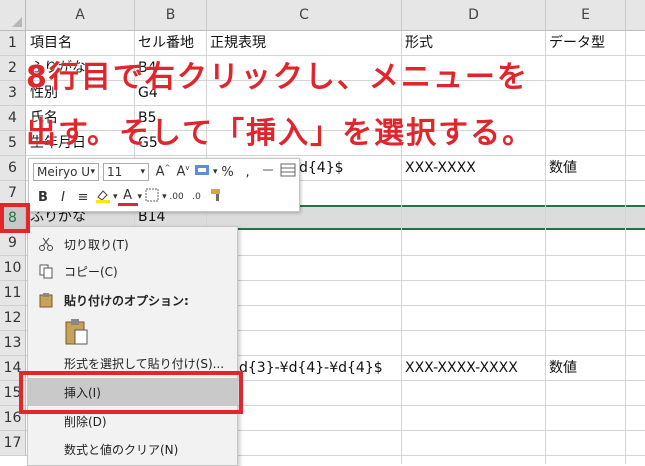  What do you see at coordinates (83, 197) in the screenshot?
I see `align-center-icon: ≡` at bounding box center [83, 197].